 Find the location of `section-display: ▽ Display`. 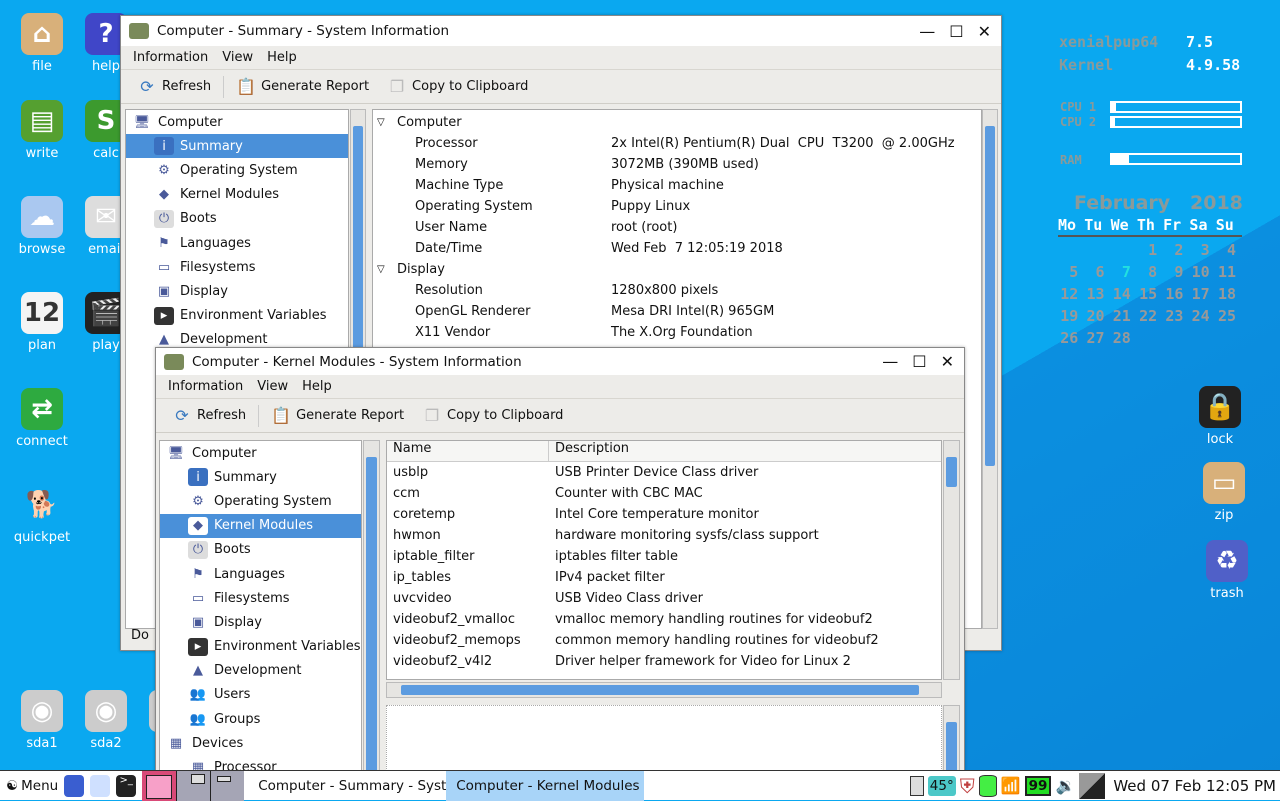

section-display: ▽ Display is located at coordinates (677, 269).